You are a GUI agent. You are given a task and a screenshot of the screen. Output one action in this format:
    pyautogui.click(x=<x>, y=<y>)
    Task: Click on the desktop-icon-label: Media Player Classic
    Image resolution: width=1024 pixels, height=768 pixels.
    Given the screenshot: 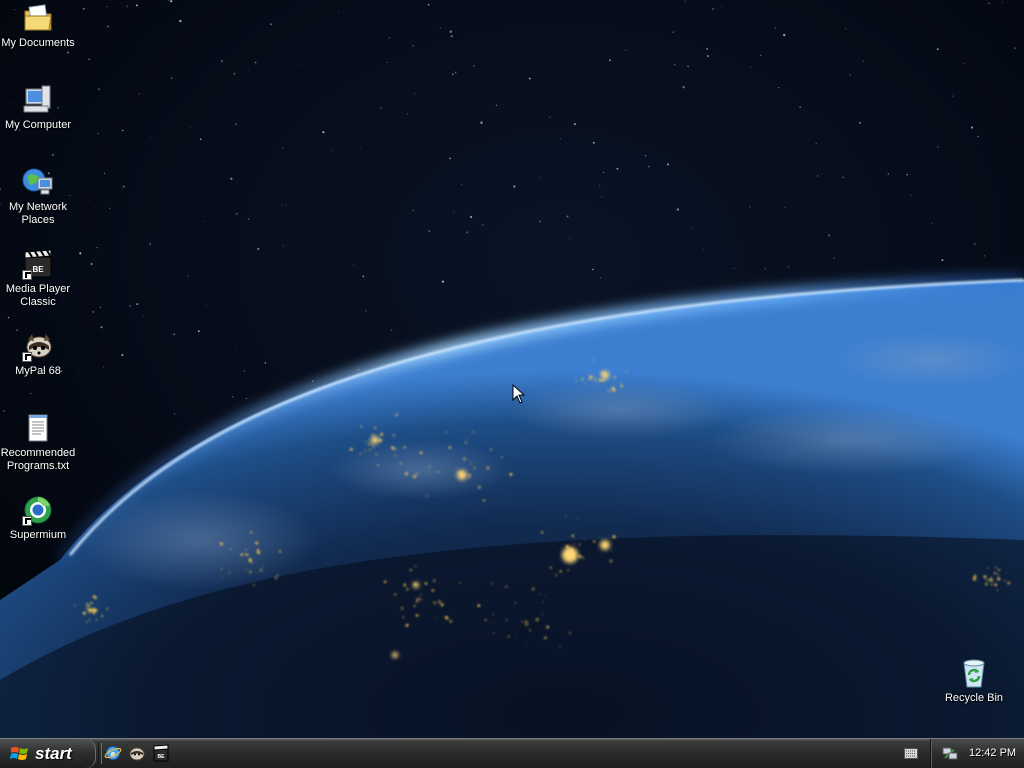 What is the action you would take?
    pyautogui.click(x=38, y=295)
    